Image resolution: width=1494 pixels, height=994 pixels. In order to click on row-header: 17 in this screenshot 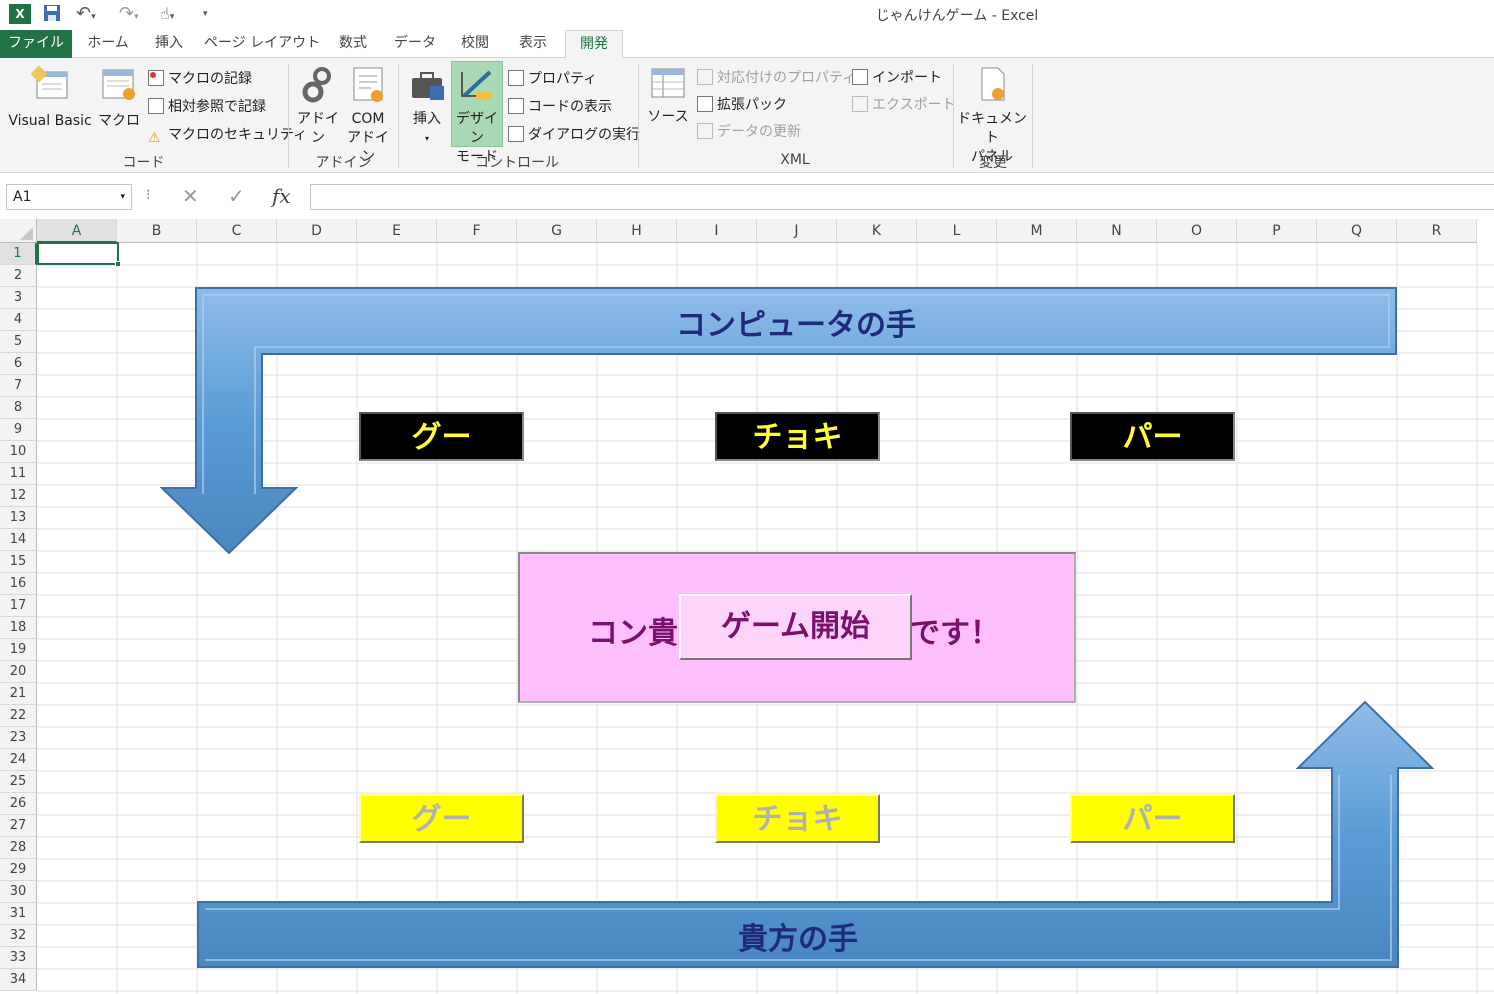, I will do `click(18, 606)`.